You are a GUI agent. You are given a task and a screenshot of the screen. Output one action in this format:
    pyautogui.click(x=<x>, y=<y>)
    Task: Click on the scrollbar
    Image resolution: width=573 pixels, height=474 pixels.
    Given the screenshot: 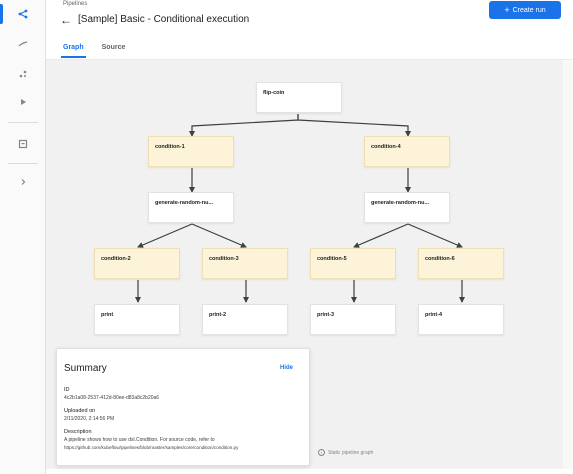 What is the action you would take?
    pyautogui.click(x=568, y=264)
    